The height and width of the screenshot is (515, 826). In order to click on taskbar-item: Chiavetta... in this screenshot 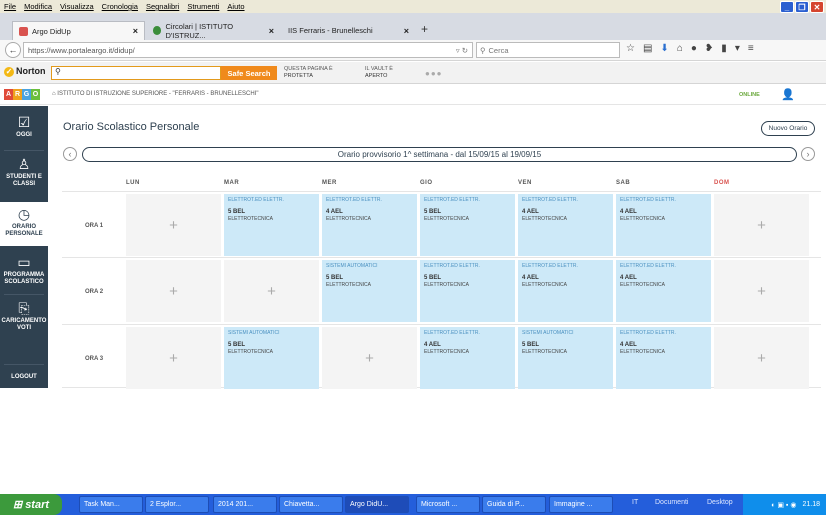, I will do `click(311, 504)`.